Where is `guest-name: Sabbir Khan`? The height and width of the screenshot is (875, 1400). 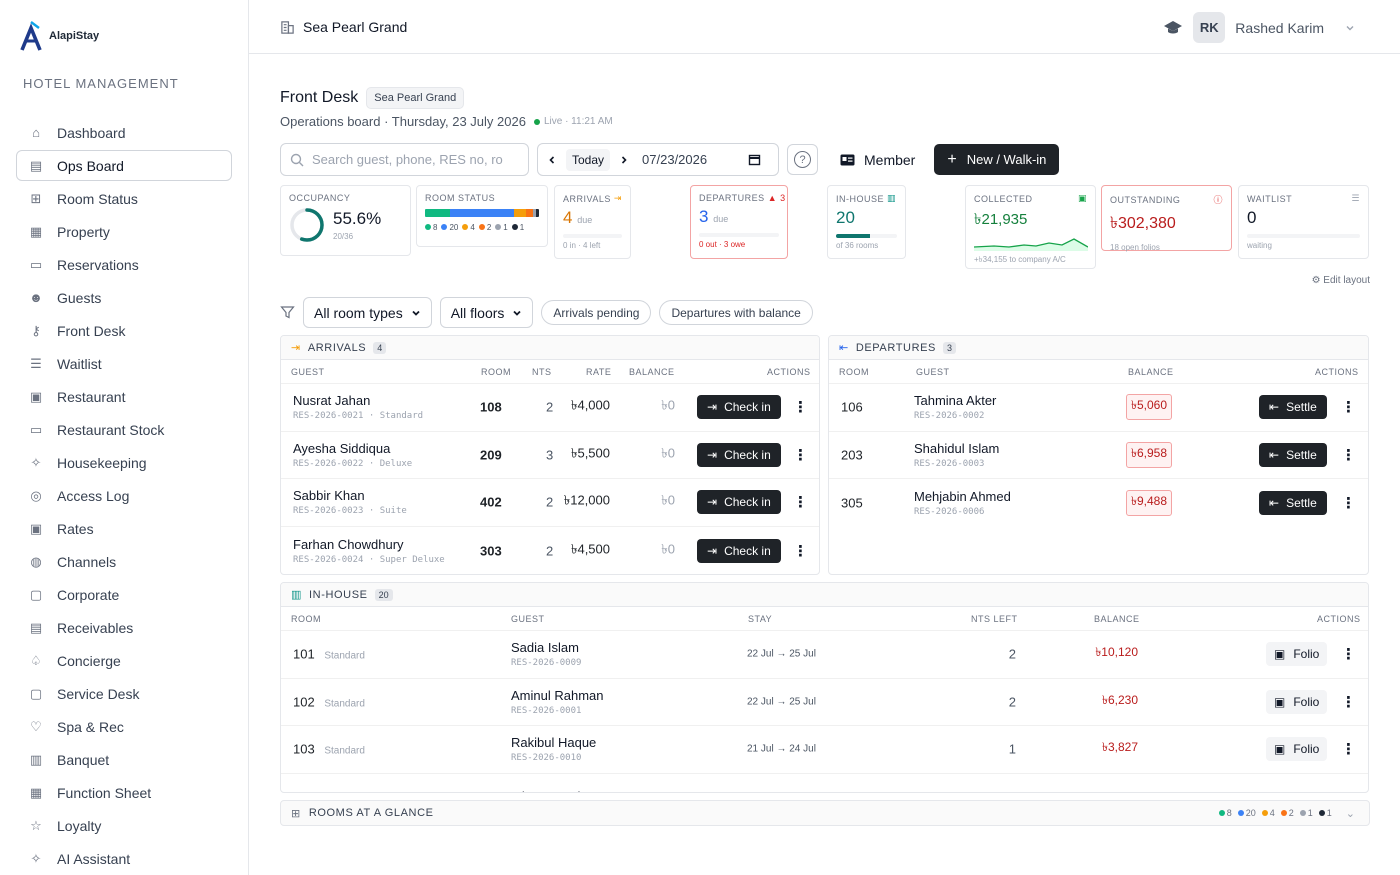
guest-name: Sabbir Khan is located at coordinates (350, 495).